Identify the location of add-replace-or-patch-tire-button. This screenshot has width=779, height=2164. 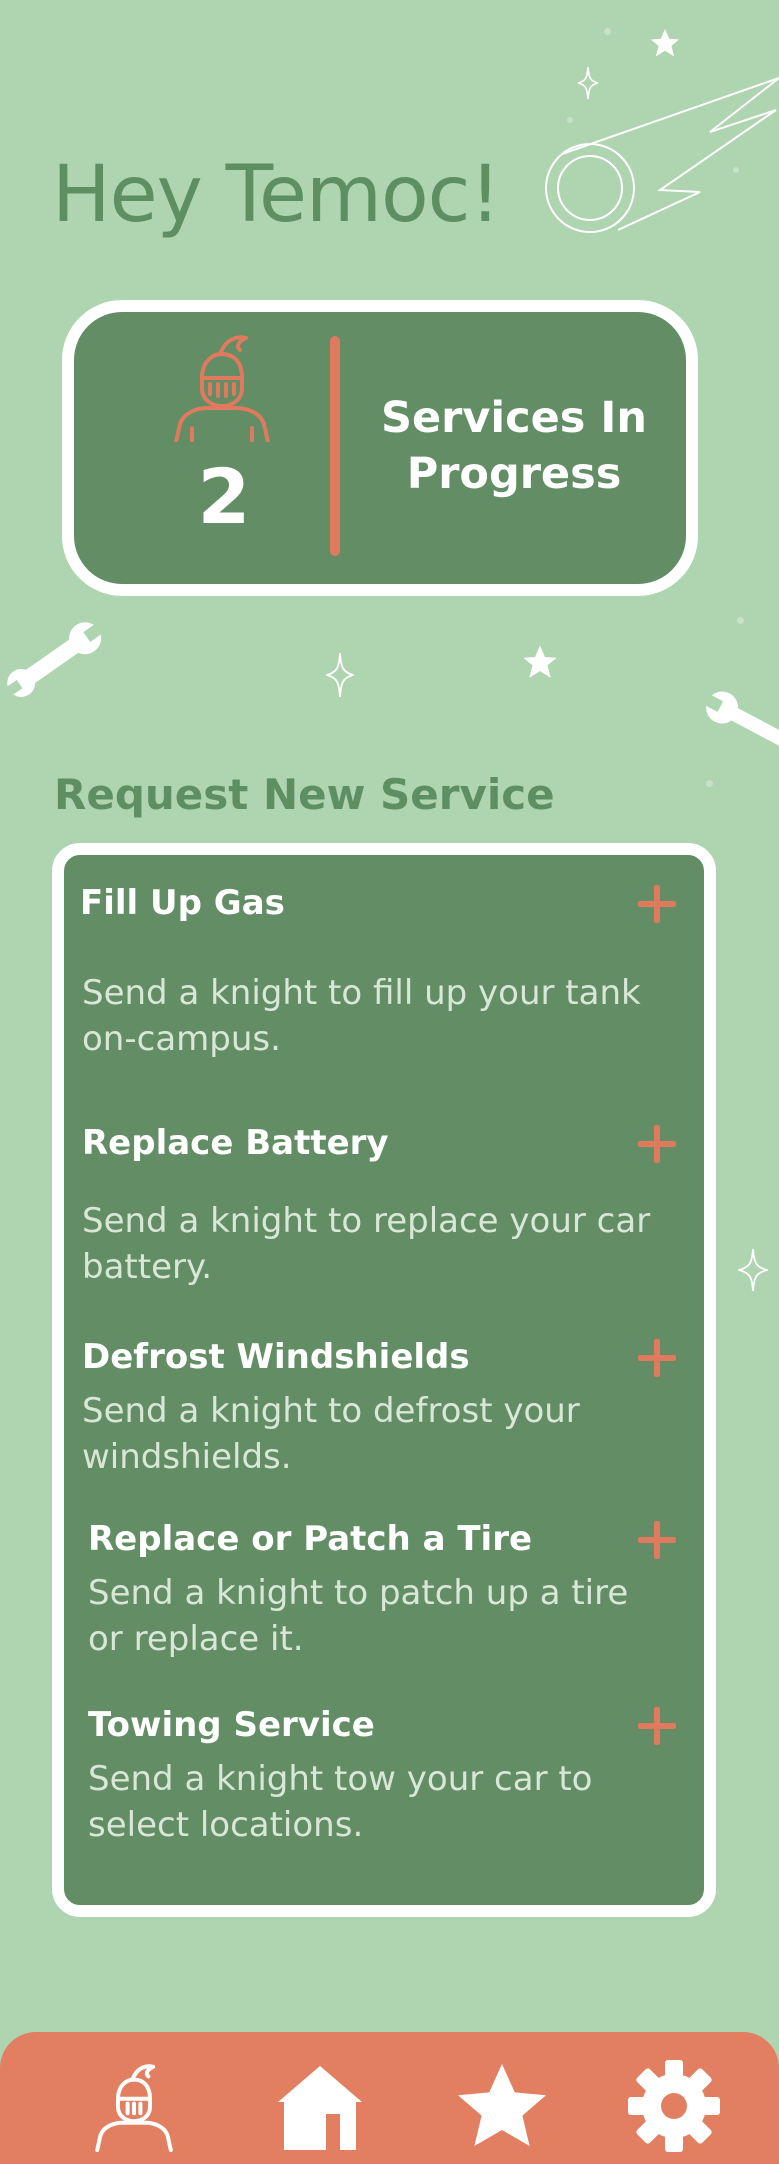
(657, 1540).